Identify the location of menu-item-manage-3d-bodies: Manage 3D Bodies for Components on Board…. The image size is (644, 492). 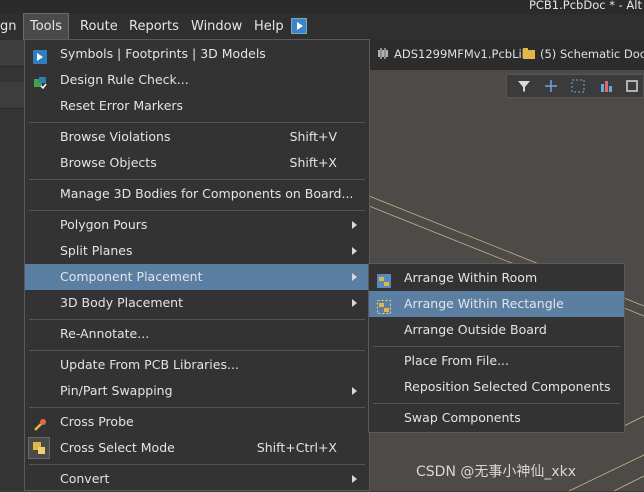
(197, 194).